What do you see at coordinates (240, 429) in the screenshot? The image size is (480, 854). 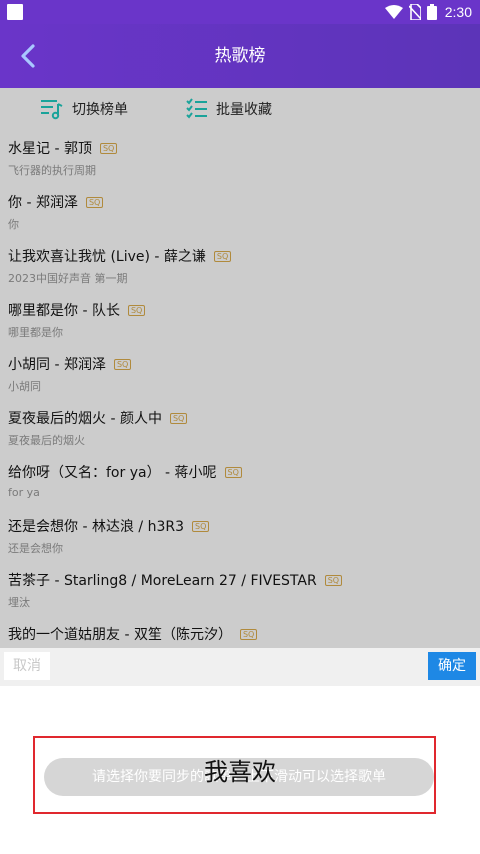 I see `song-row: 夏夜最后的烟火 - 颜人中 SQ 夏夜最后的烟火` at bounding box center [240, 429].